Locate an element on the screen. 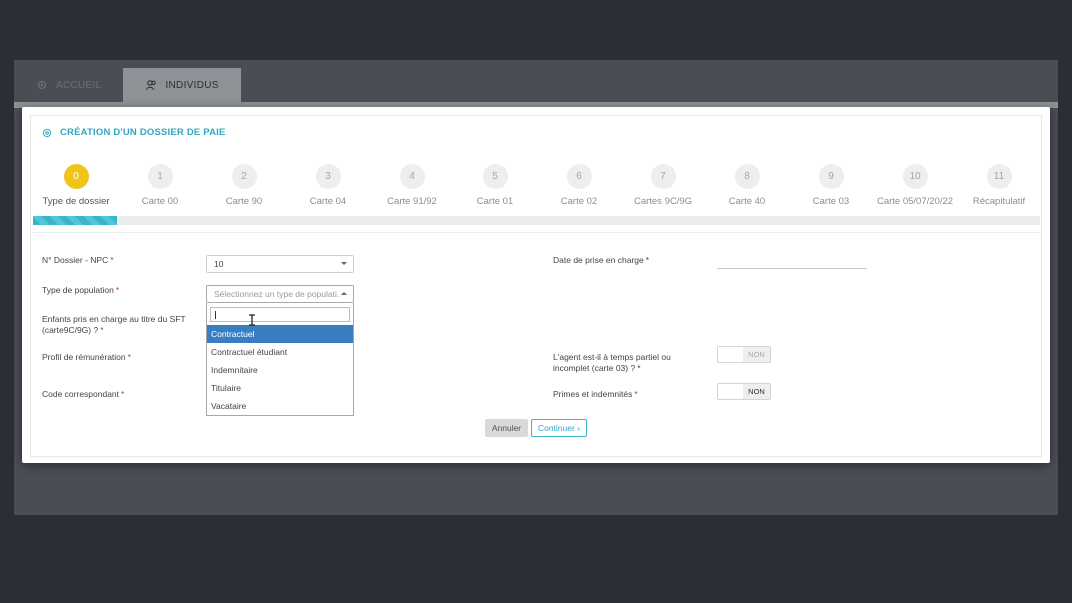 The width and height of the screenshot is (1072, 603). step-number: 9 is located at coordinates (831, 176).